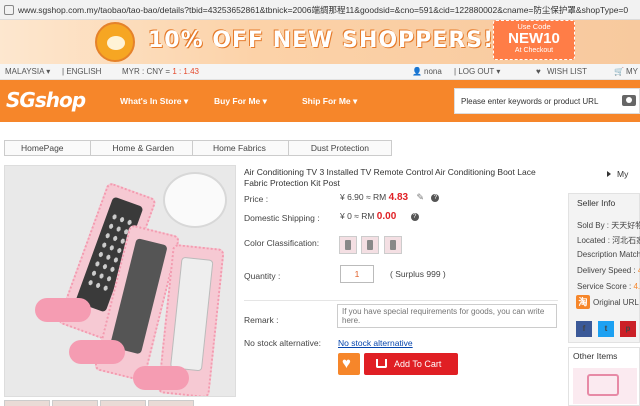 The width and height of the screenshot is (640, 406). What do you see at coordinates (636, 286) in the screenshot?
I see `service-value: 4.` at bounding box center [636, 286].